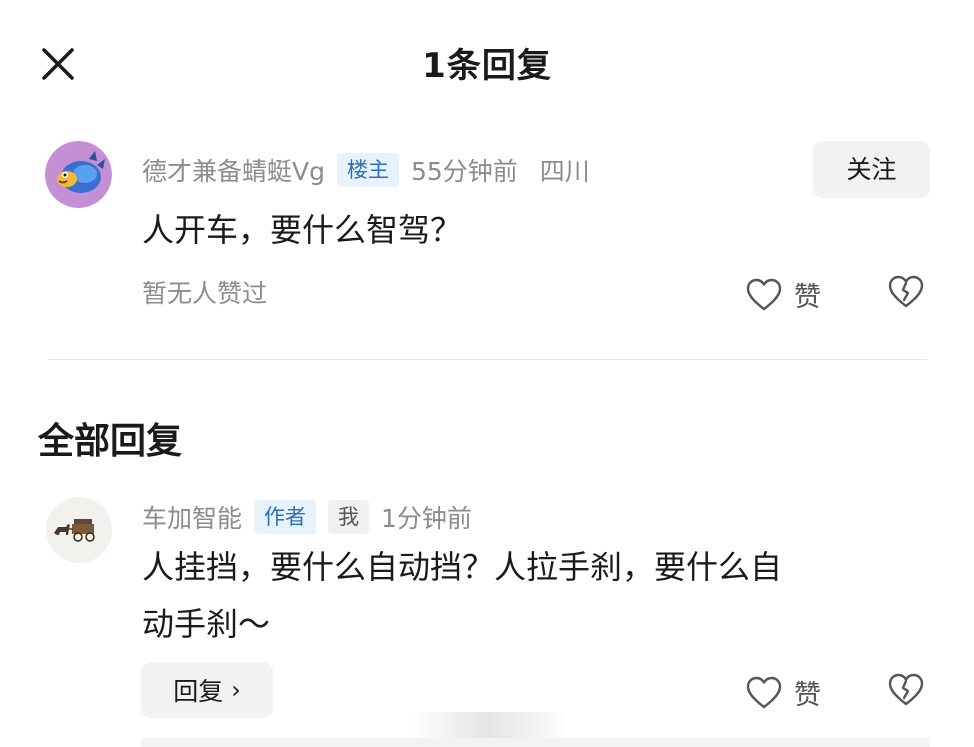 The image size is (974, 747). I want to click on reply-button: 回复 ›, so click(207, 690).